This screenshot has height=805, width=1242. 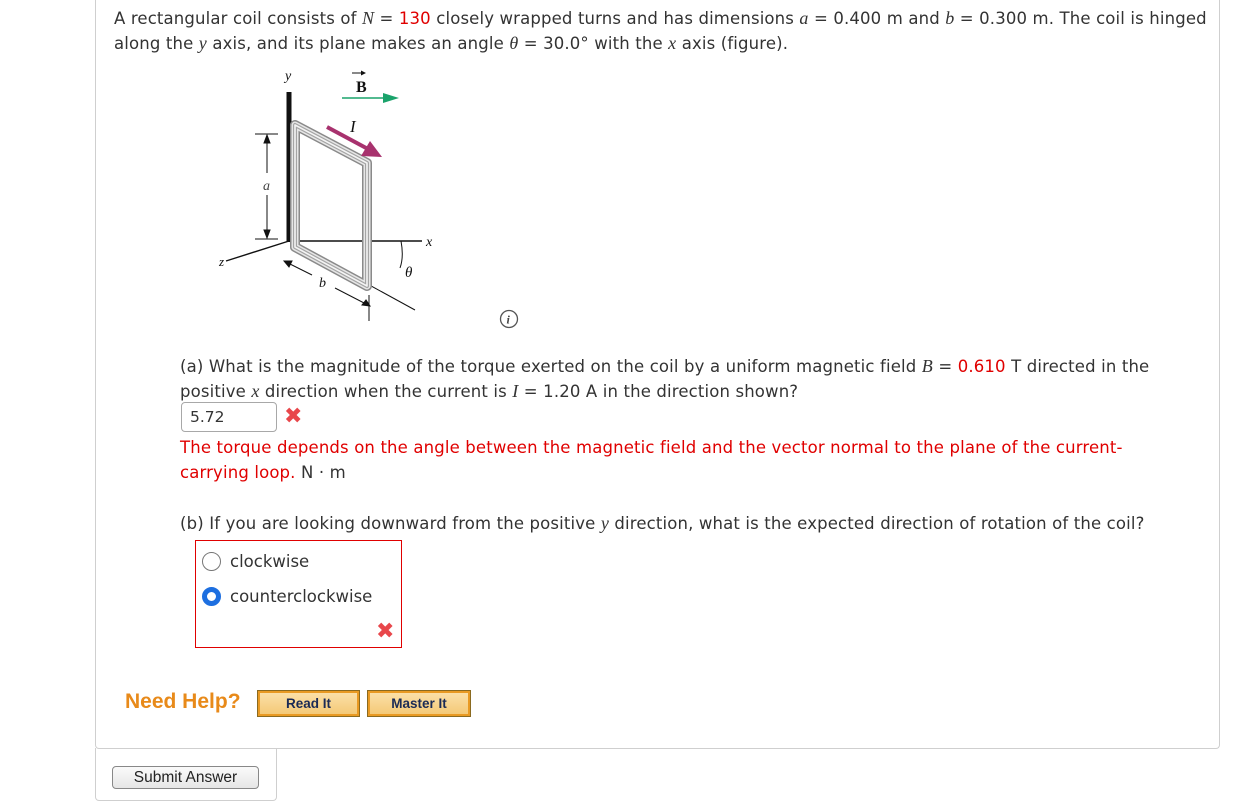 What do you see at coordinates (981, 366) in the screenshot?
I see `b-value: 0.610` at bounding box center [981, 366].